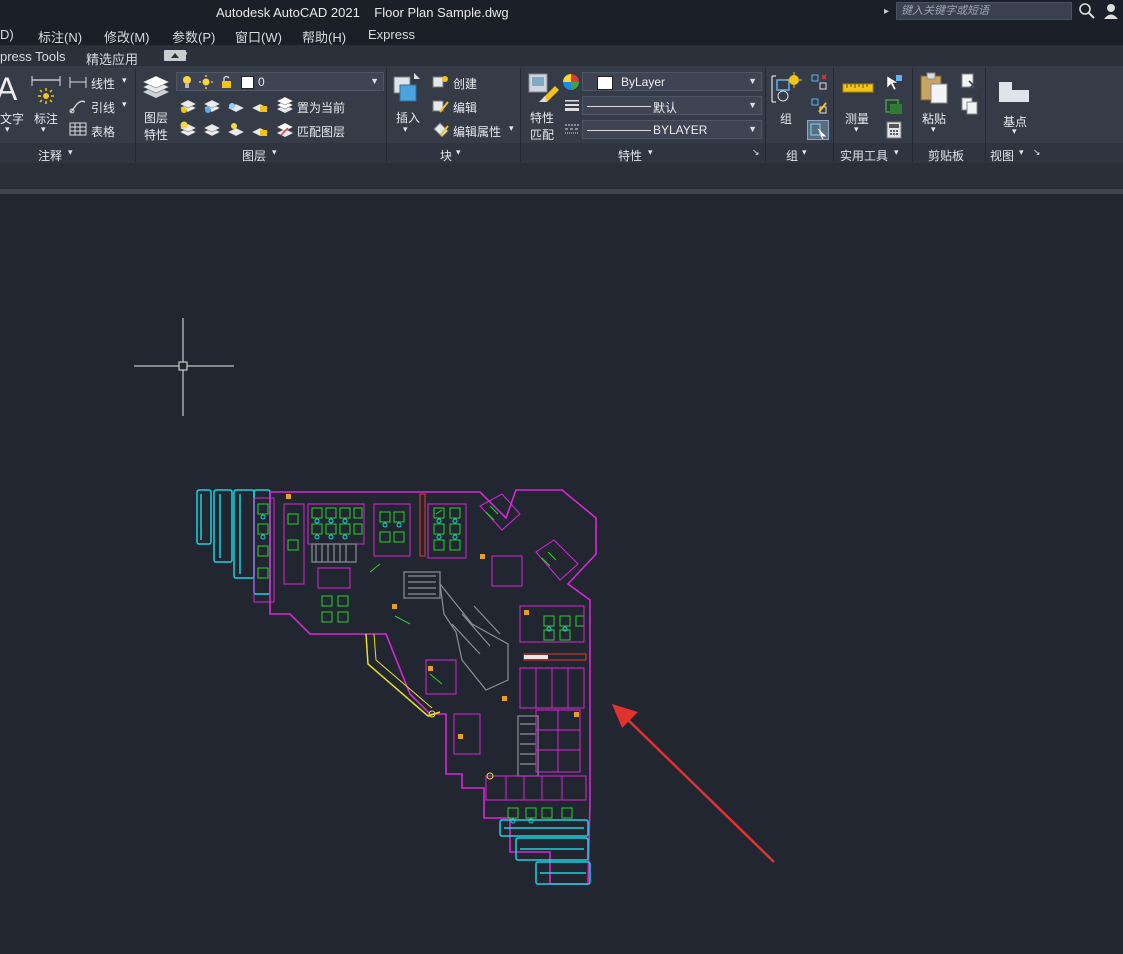 Image resolution: width=1123 pixels, height=954 pixels. Describe the element at coordinates (1037, 152) in the screenshot. I see `view-dialog-launcher-icon: ↘` at that location.